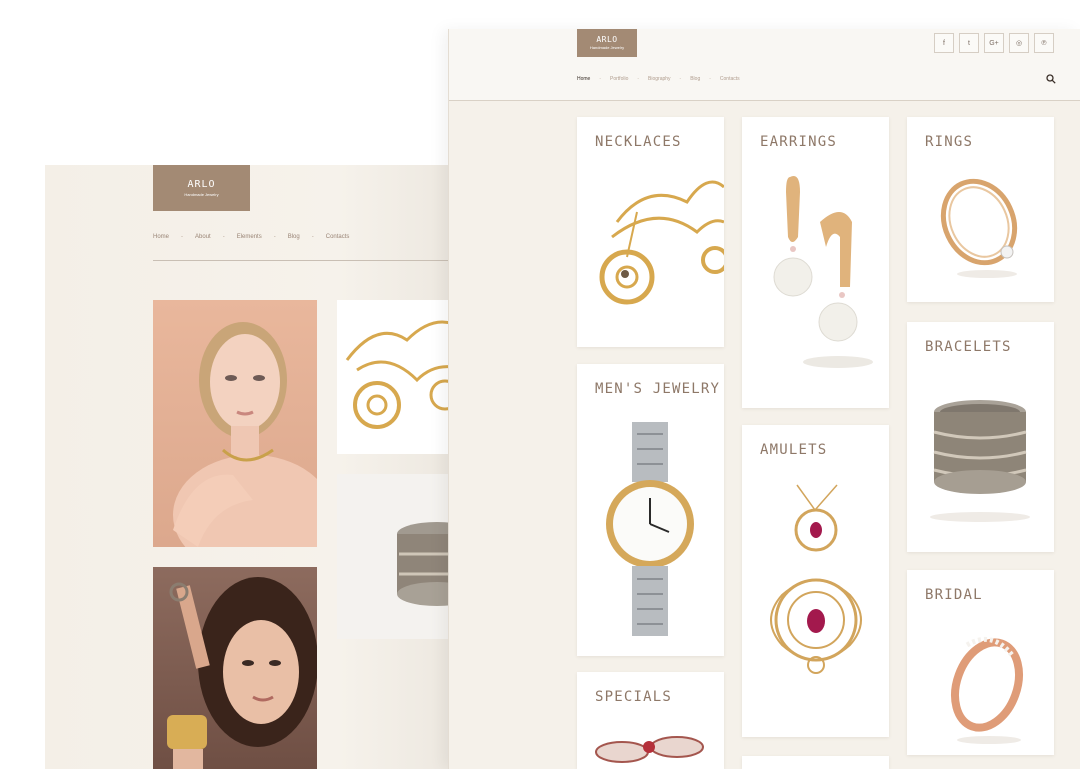 Image resolution: width=1080 pixels, height=769 pixels. Describe the element at coordinates (815, 762) in the screenshot. I see `category-card-partial` at that location.